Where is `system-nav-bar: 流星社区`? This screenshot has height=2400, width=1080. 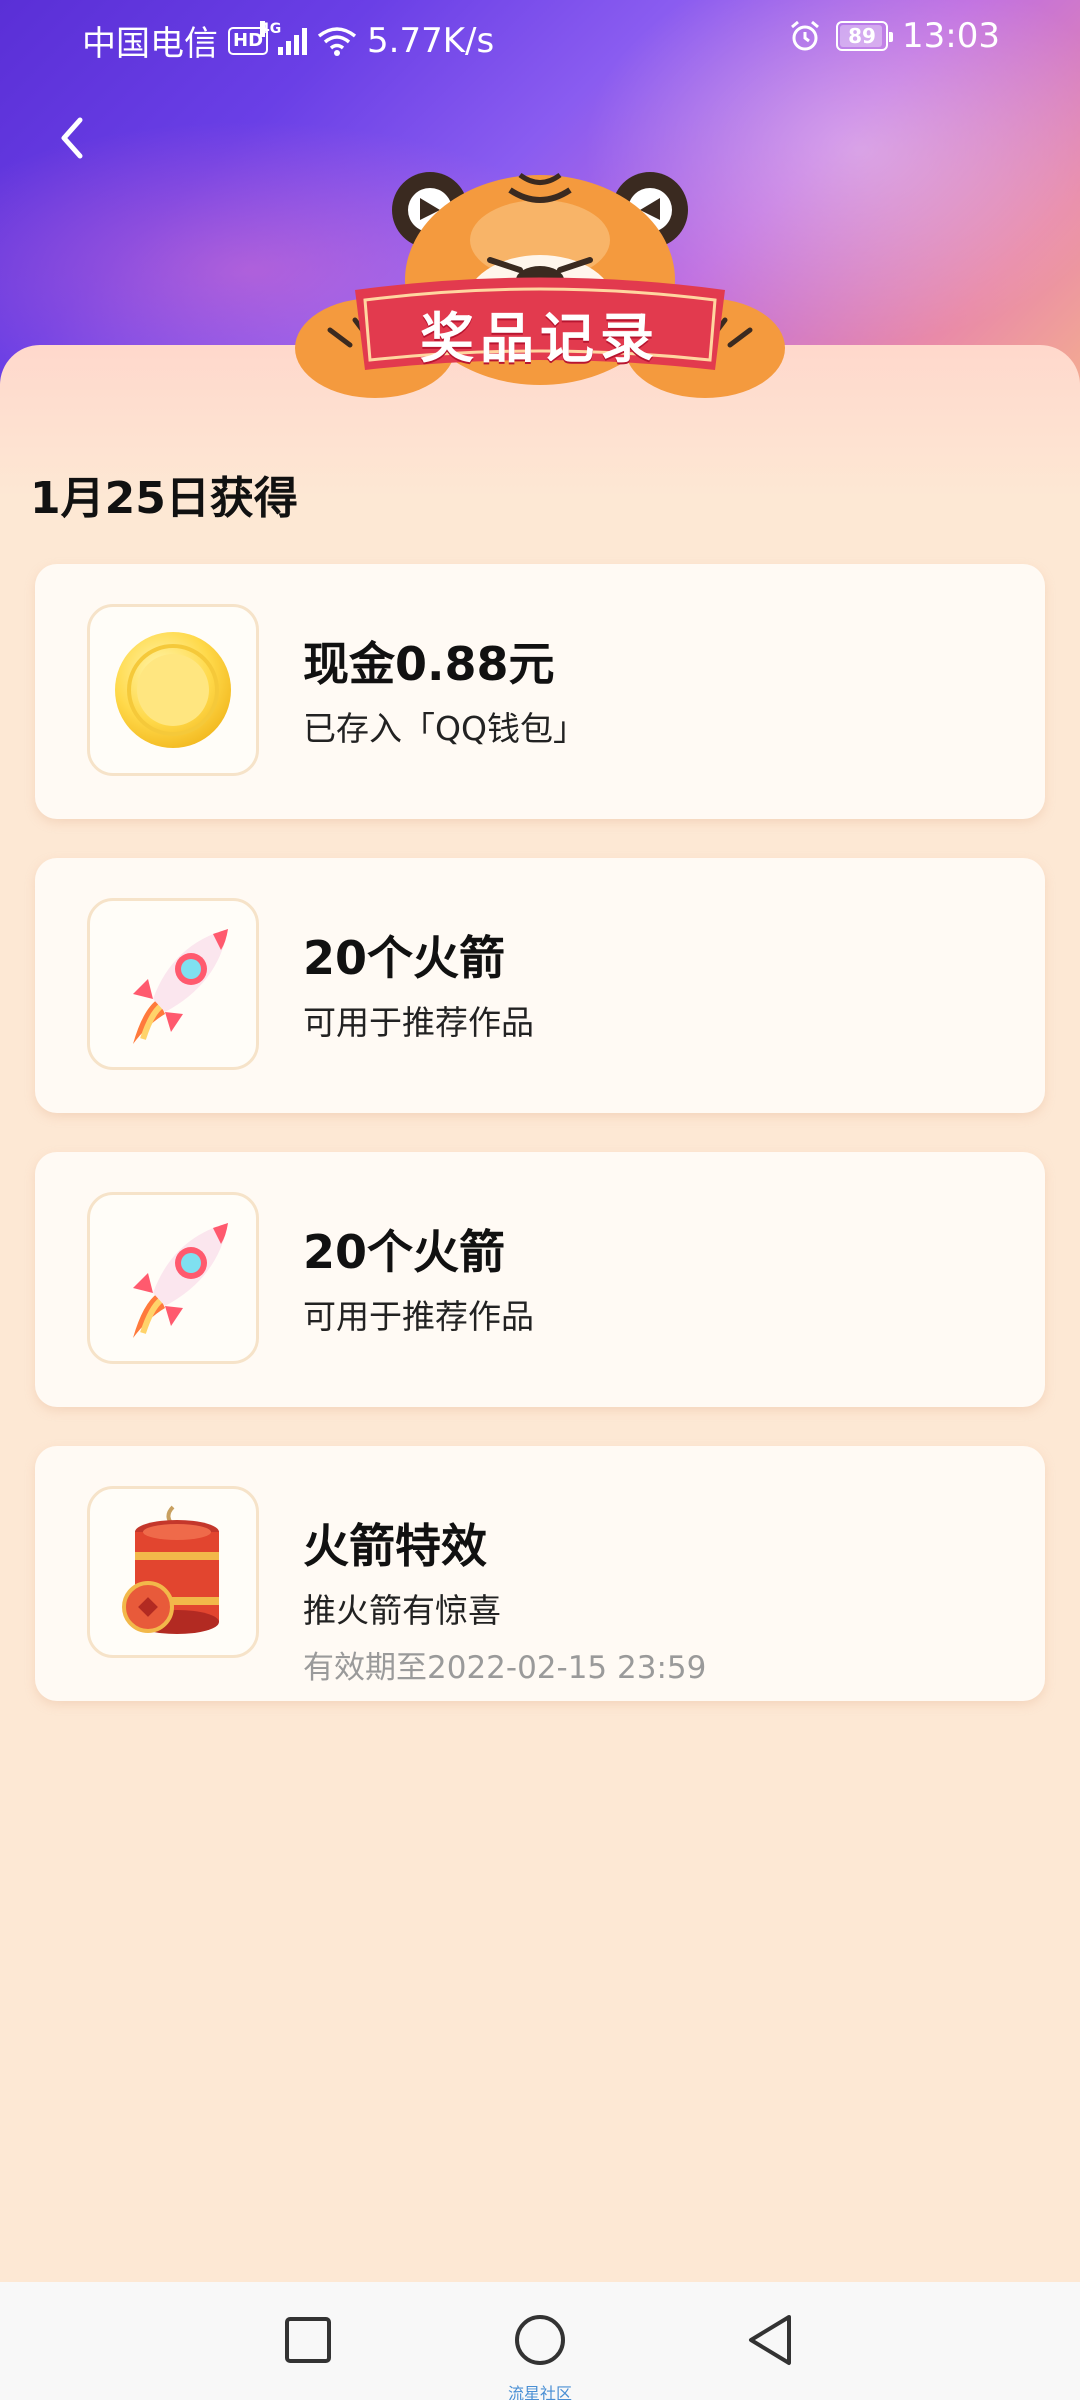
system-nav-bar: 流星社区 is located at coordinates (540, 2341).